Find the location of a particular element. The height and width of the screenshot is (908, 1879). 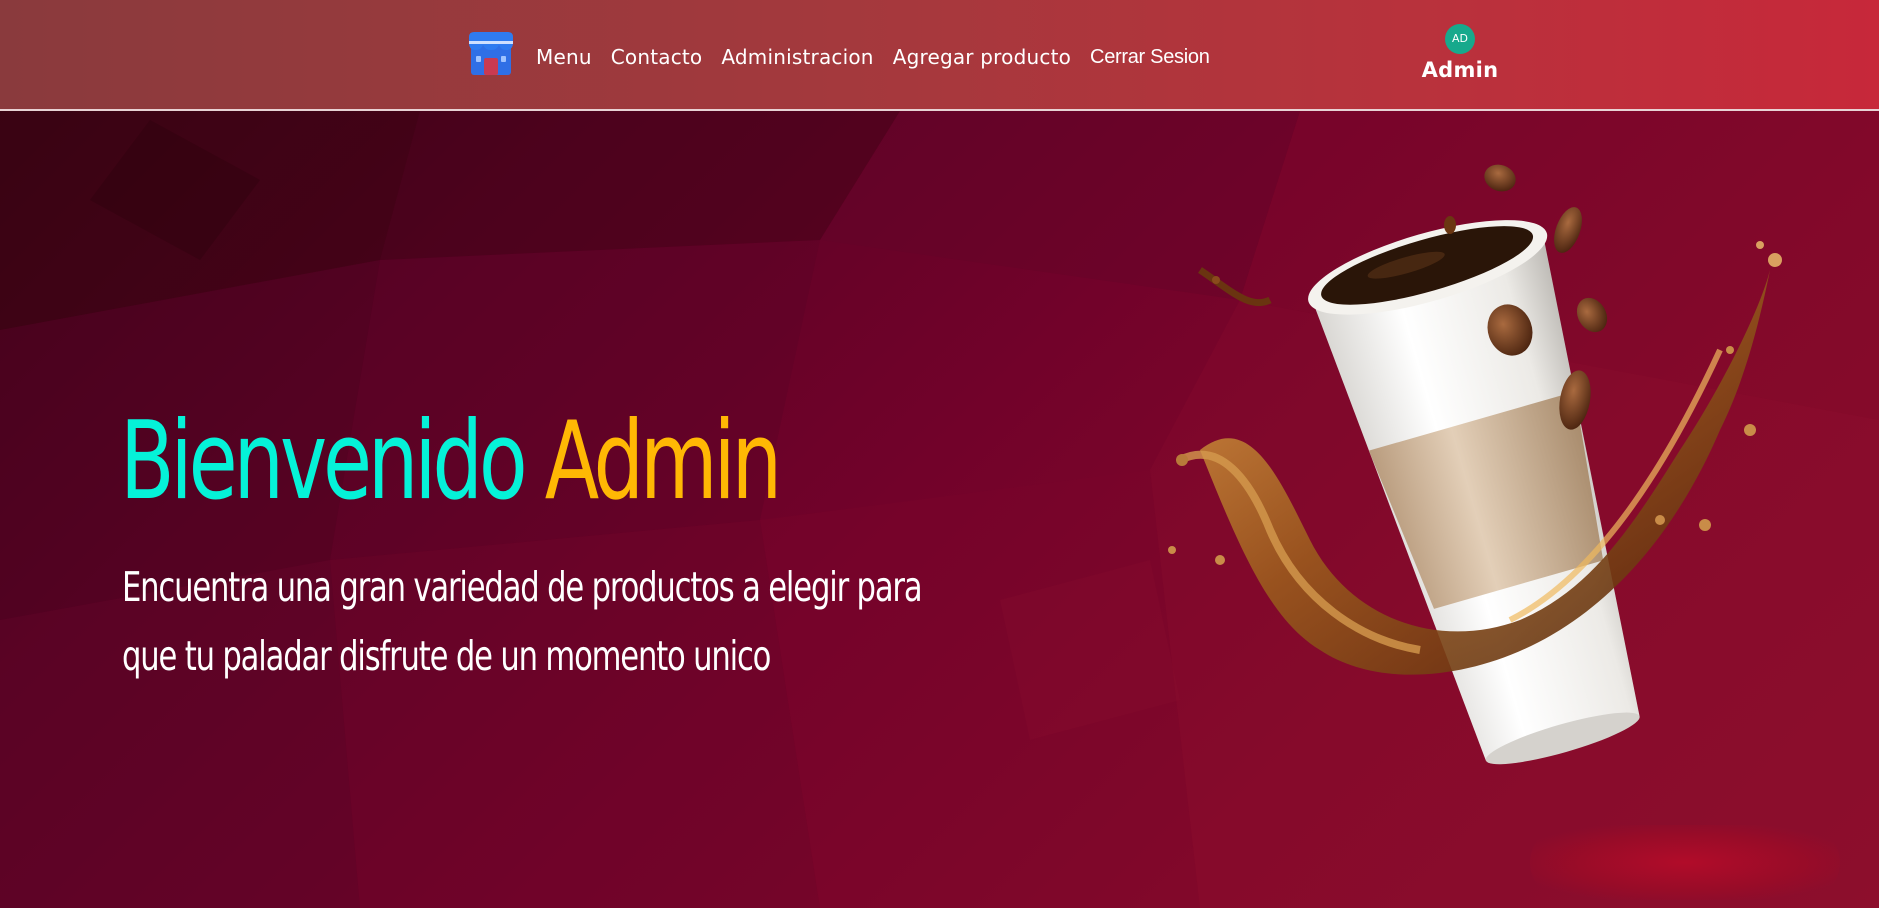

logout-link: Cerrar Sesion is located at coordinates (1150, 57).